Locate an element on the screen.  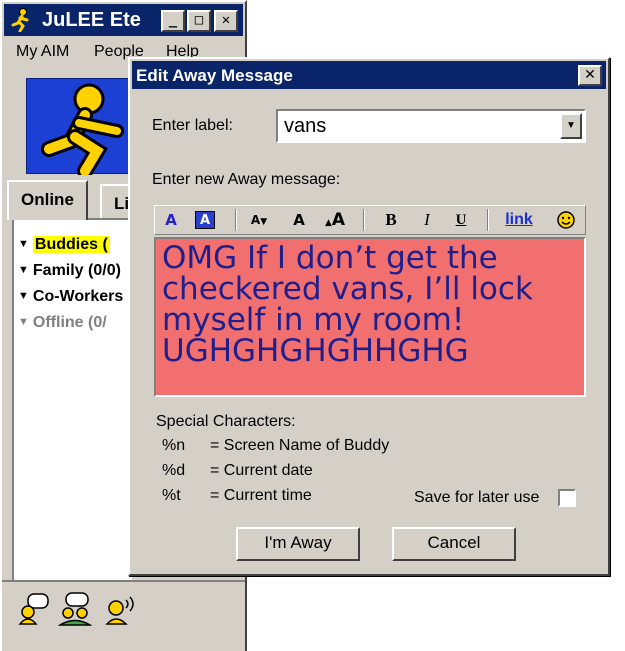
special-char-code: %t is located at coordinates (171, 495).